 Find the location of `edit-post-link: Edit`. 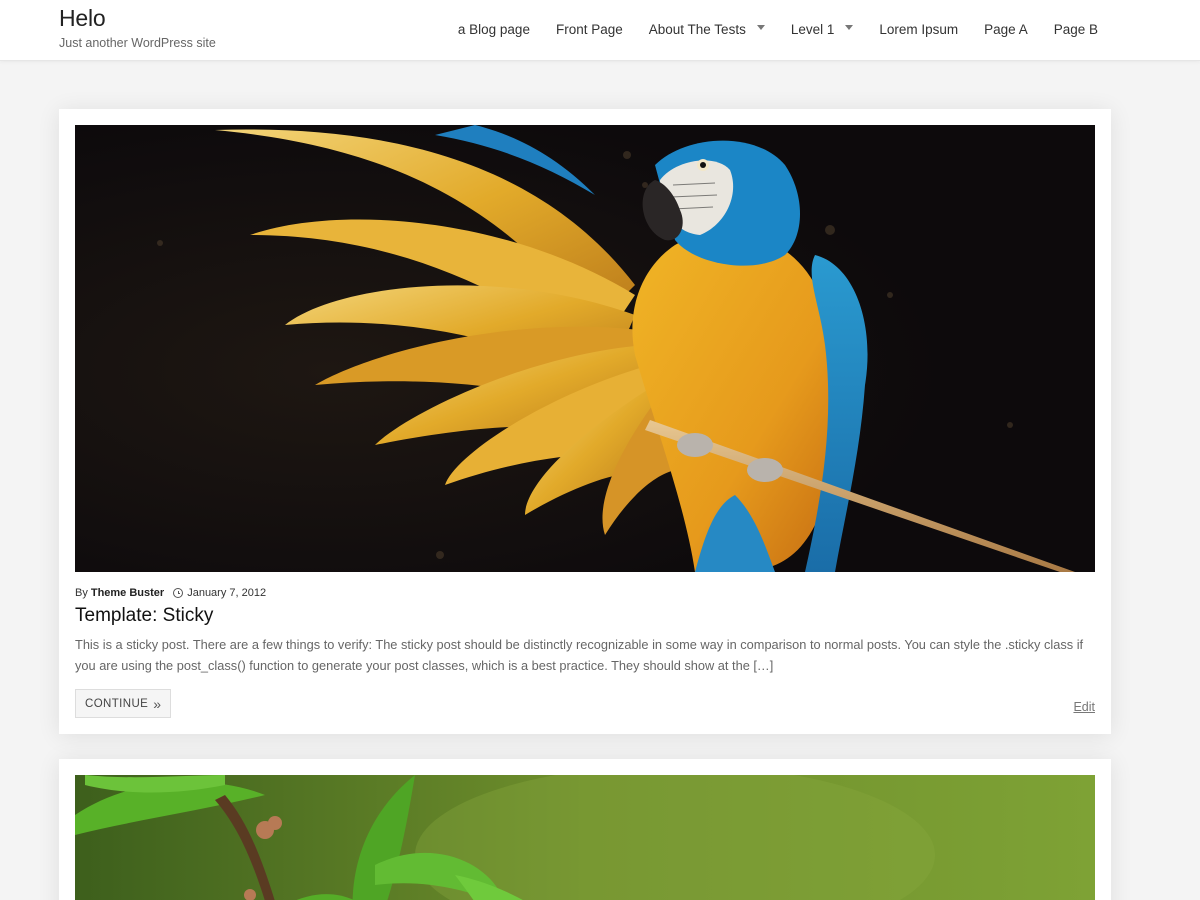

edit-post-link: Edit is located at coordinates (1084, 707).